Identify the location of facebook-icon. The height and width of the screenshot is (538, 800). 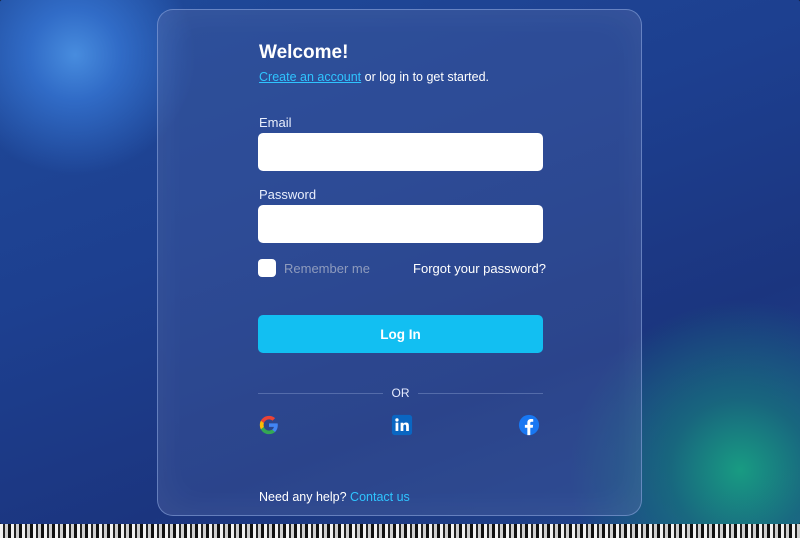
(529, 425).